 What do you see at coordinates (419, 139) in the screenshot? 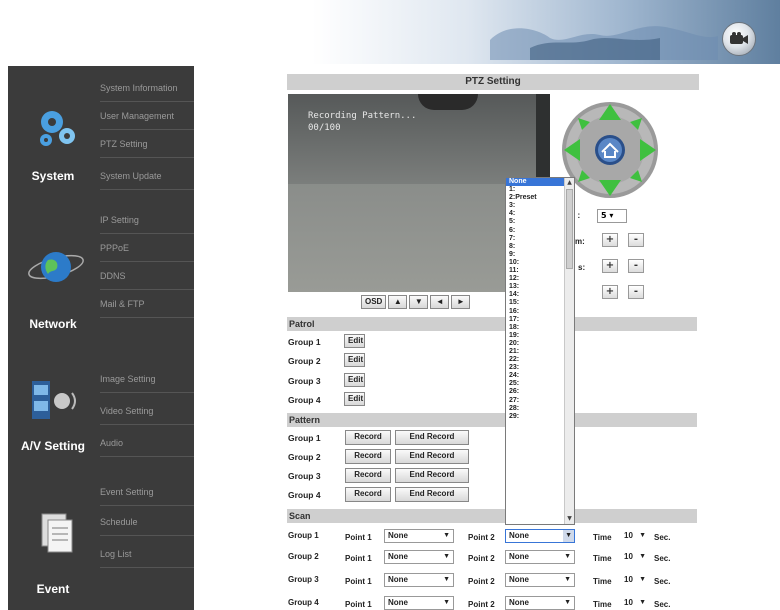
I see `video-wall` at bounding box center [419, 139].